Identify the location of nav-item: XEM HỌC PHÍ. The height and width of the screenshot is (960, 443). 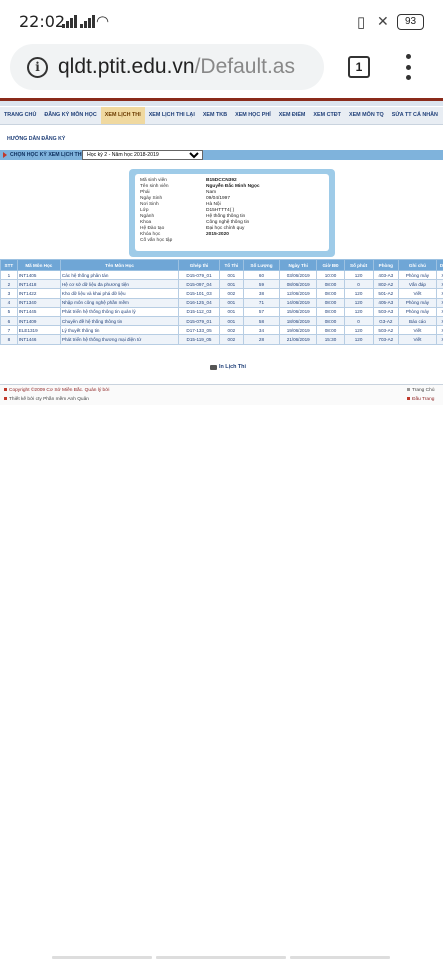
(253, 115).